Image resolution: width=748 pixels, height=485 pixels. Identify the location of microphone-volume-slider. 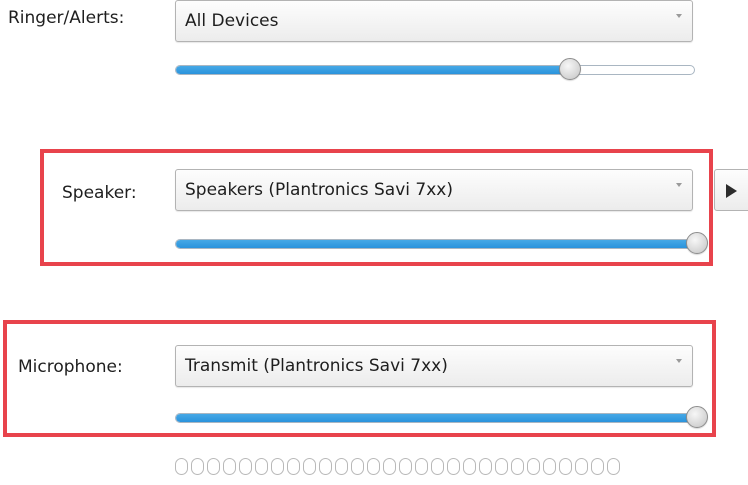
(441, 419).